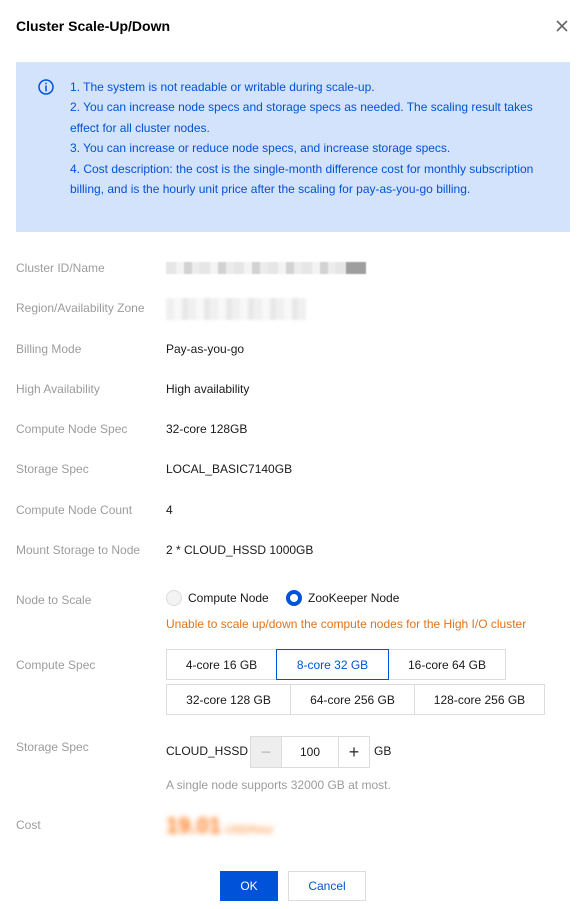 This screenshot has height=909, width=584. Describe the element at coordinates (240, 550) in the screenshot. I see `mount-storage-value: 2 * CLOUD_HSSD 1000GB` at that location.